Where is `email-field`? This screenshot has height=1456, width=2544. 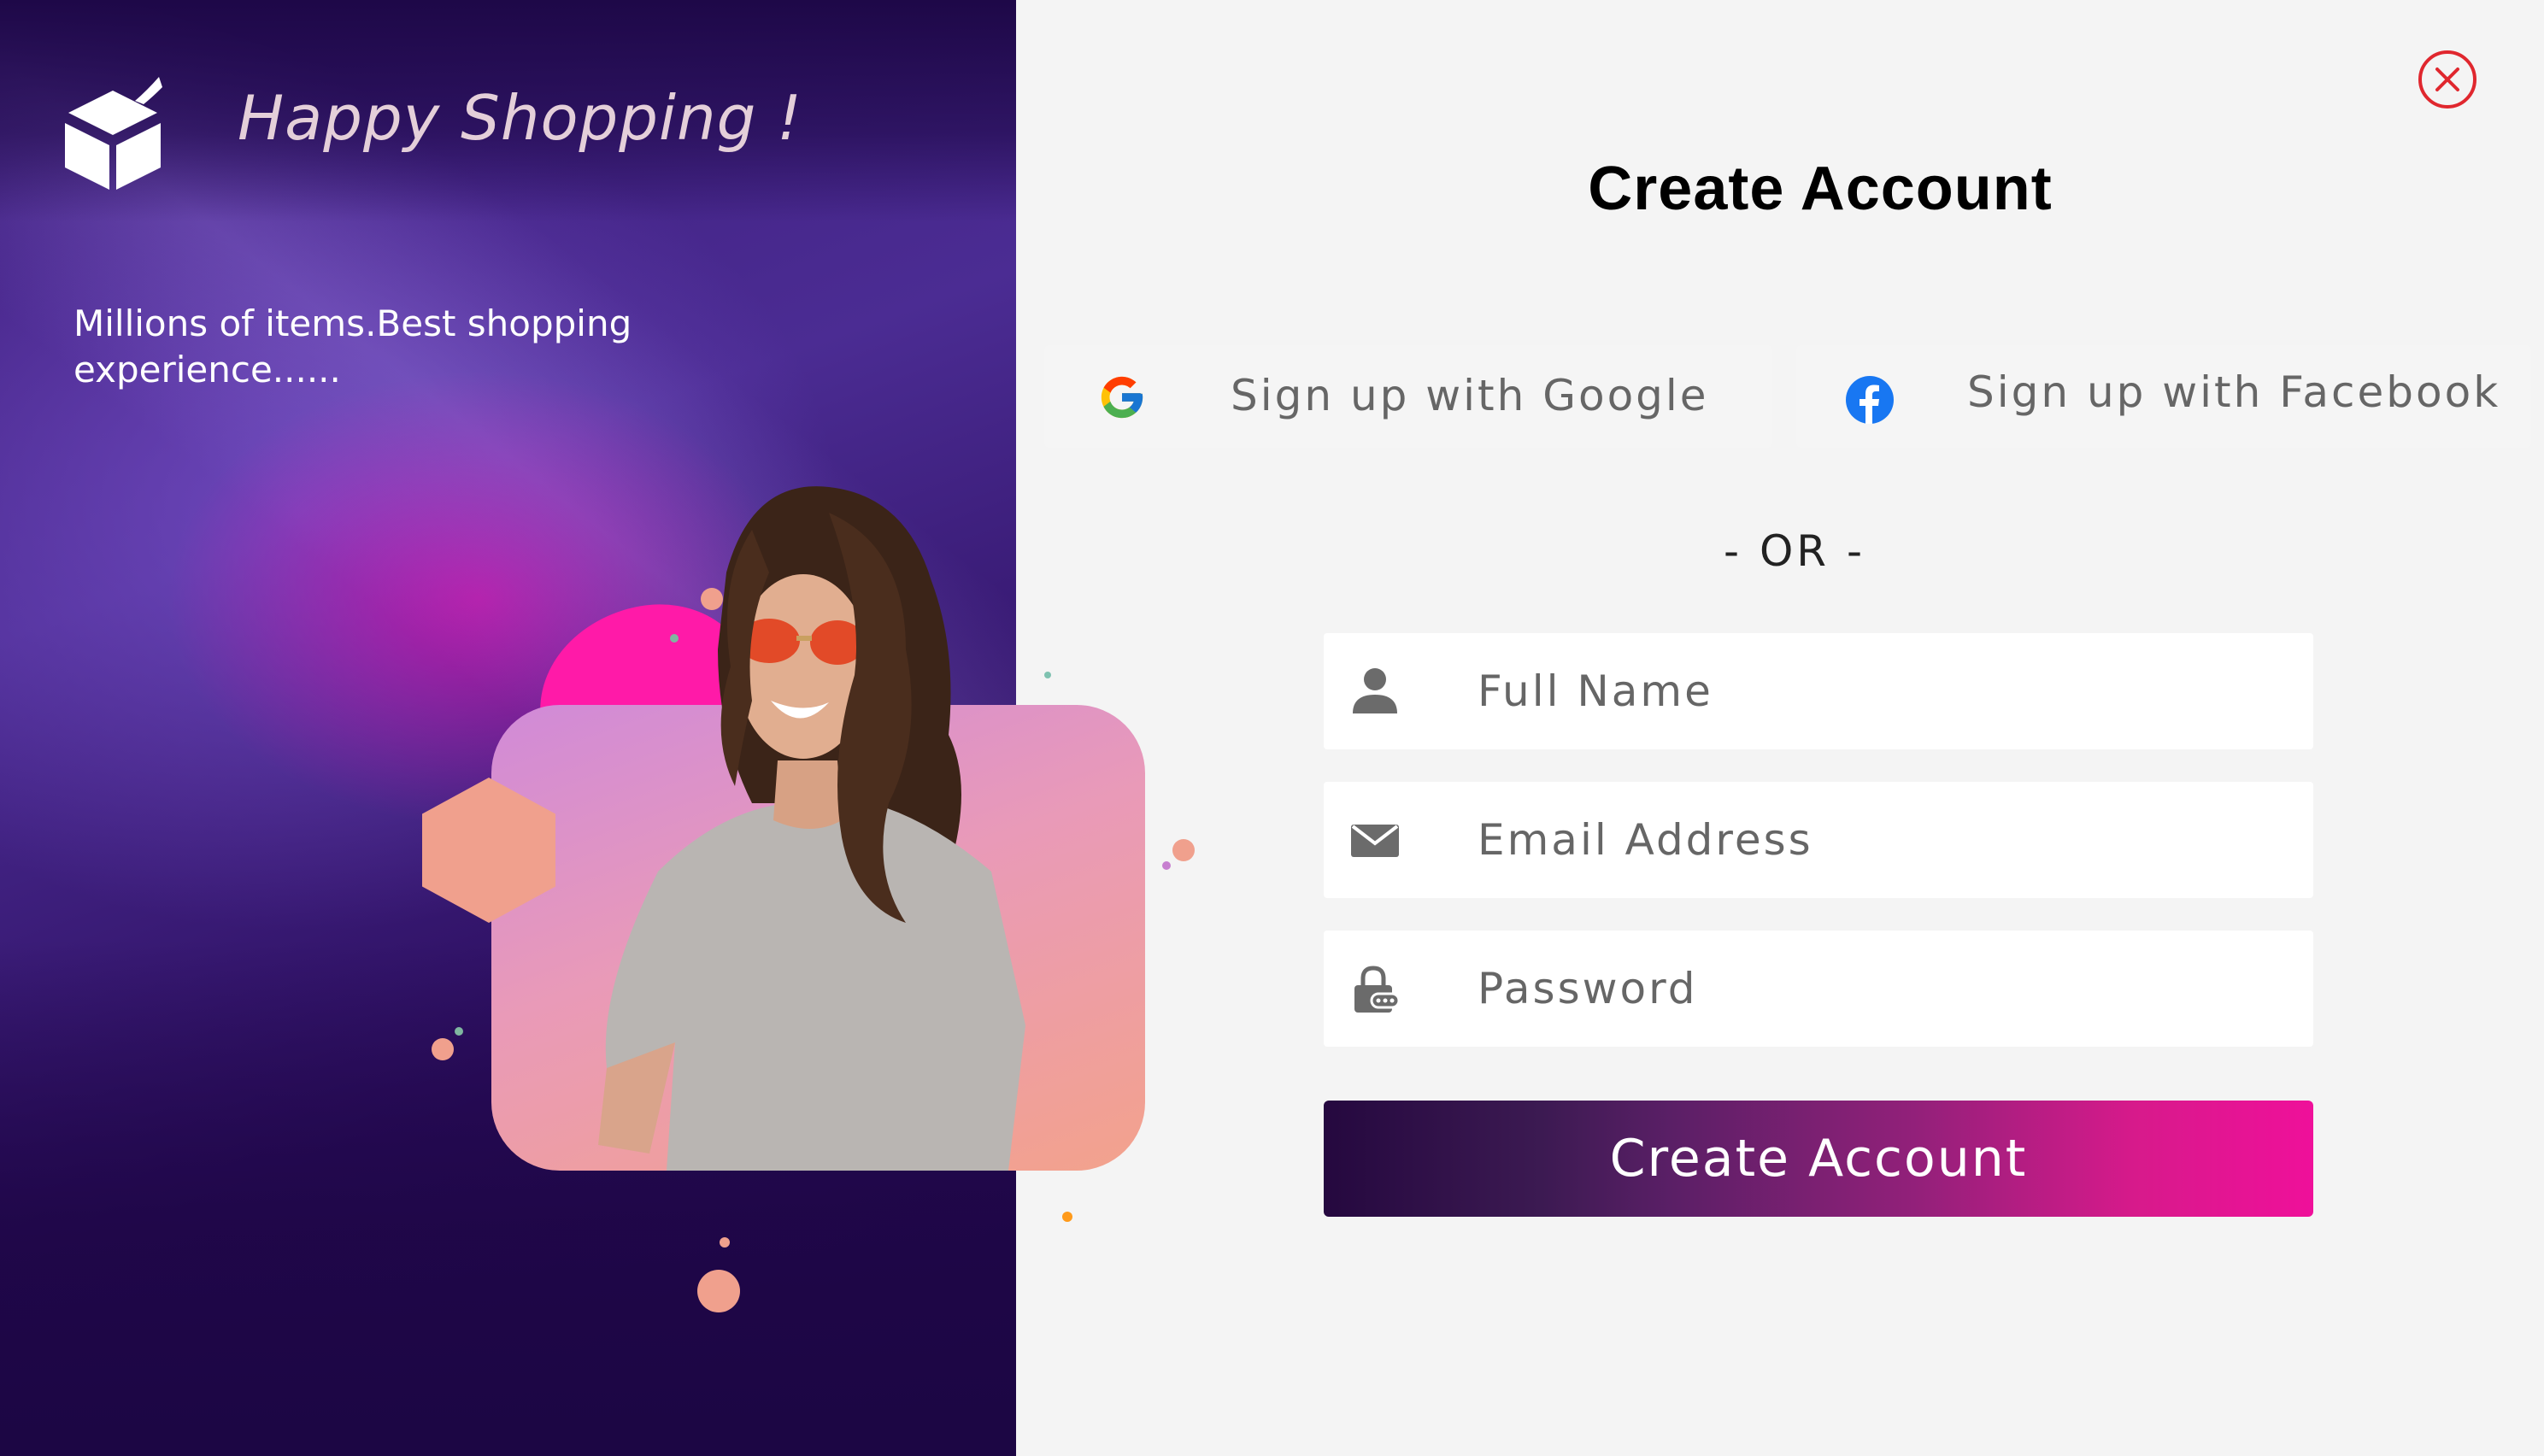 email-field is located at coordinates (1819, 840).